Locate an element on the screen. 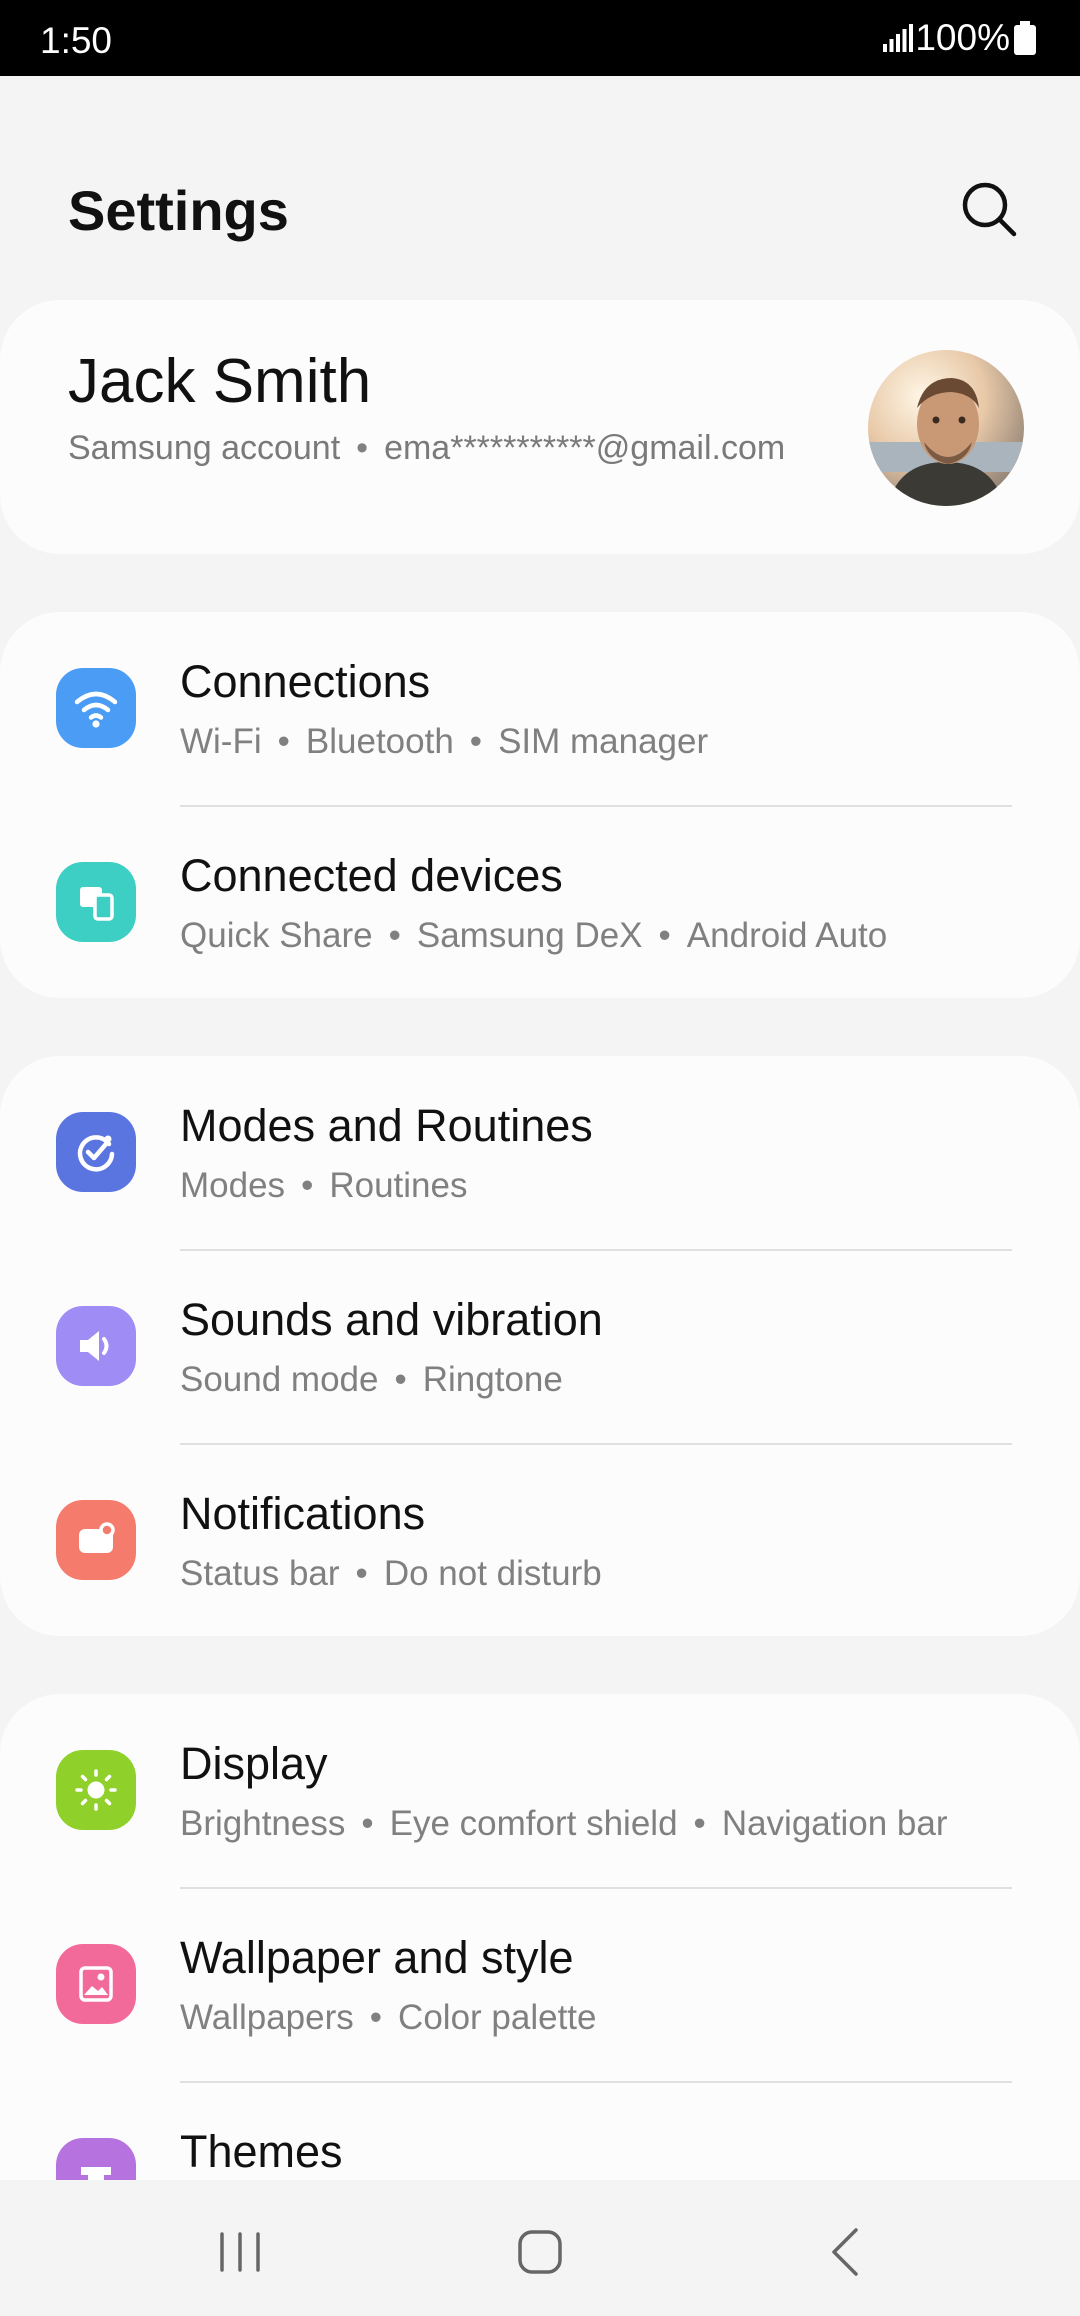 The image size is (1080, 2316). item-title: Connections is located at coordinates (305, 681).